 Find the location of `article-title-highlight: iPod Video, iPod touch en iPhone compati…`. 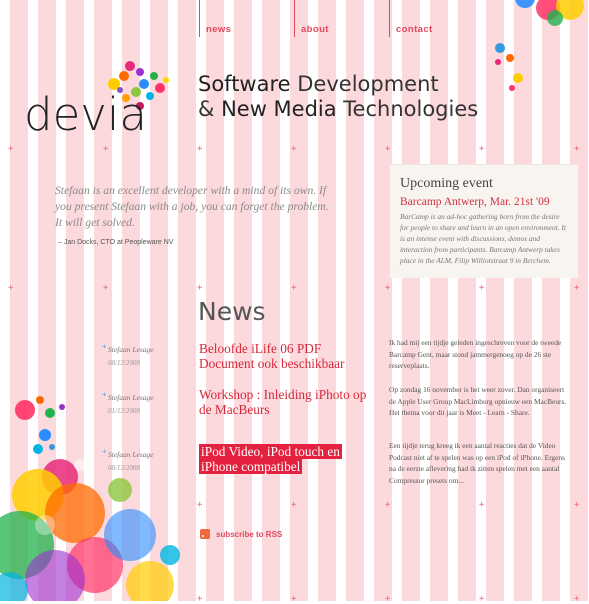

article-title-highlight: iPod Video, iPod touch en iPhone compati… is located at coordinates (270, 459).